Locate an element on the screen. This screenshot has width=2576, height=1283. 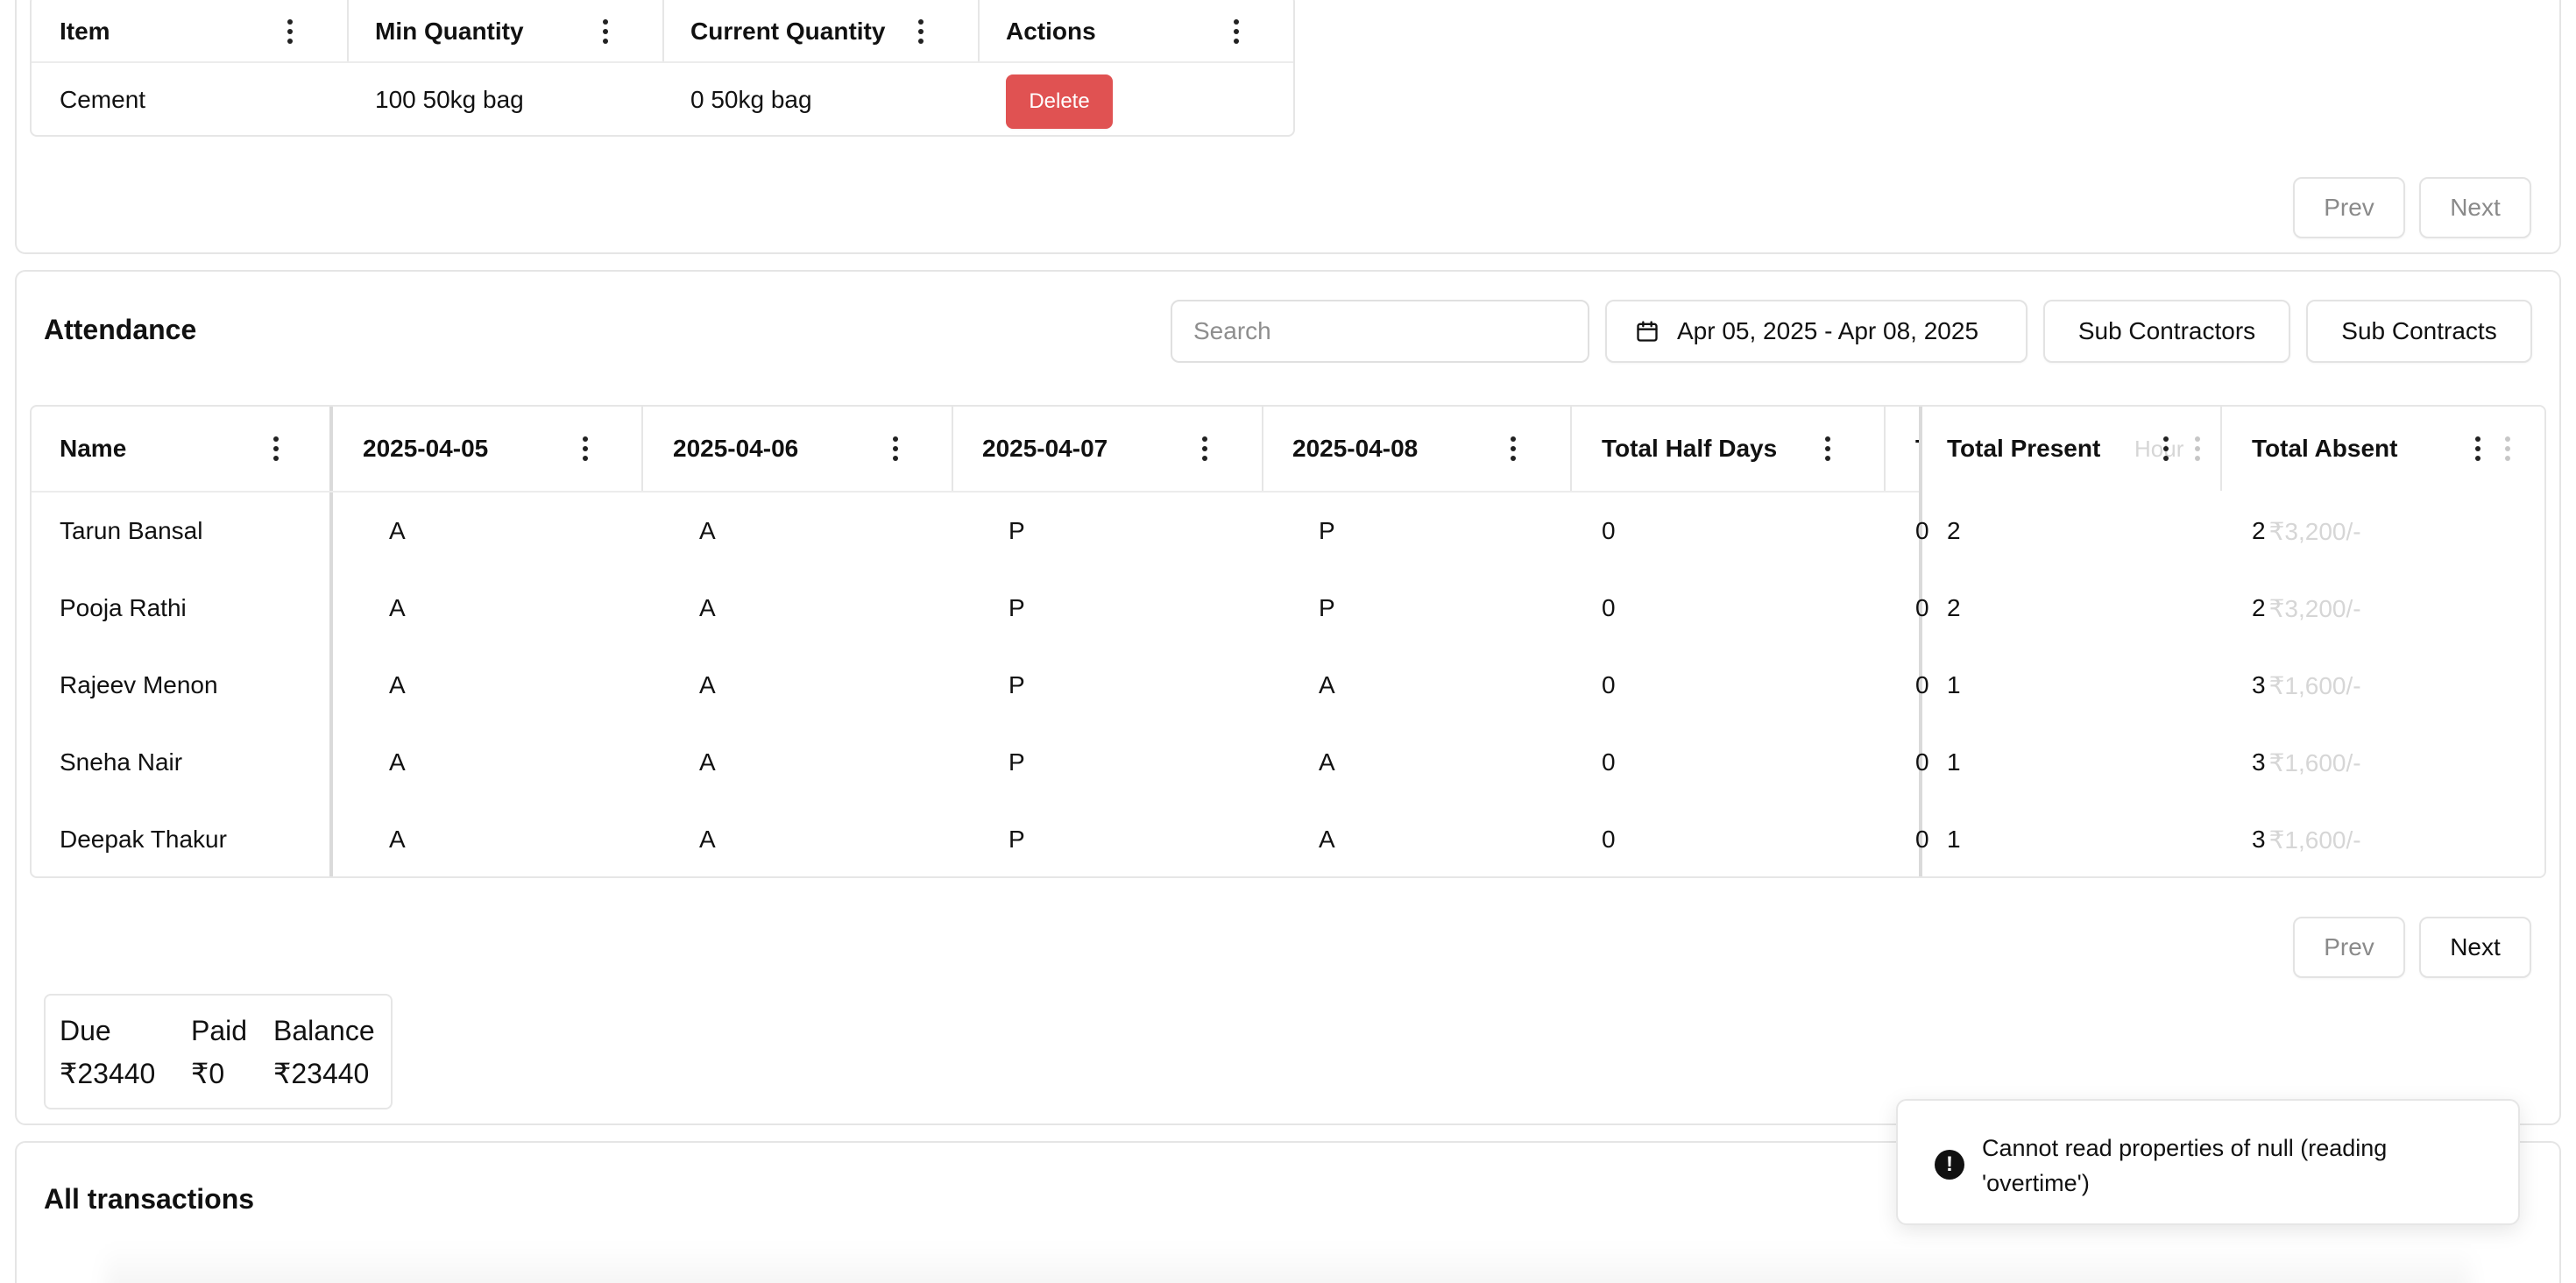
column-header-label: Total Absent is located at coordinates (2325, 448).